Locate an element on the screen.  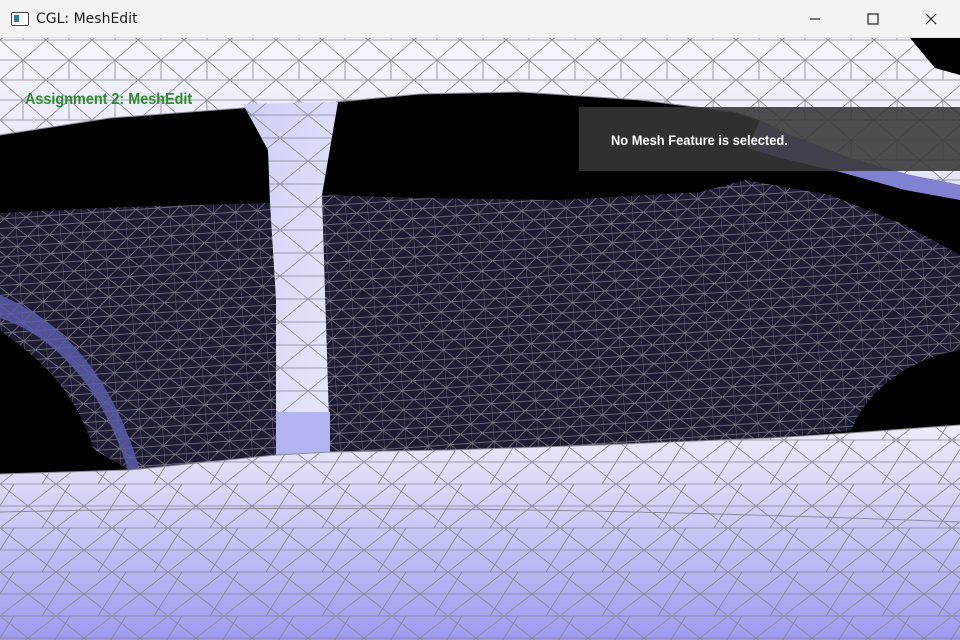
maximize-button is located at coordinates (873, 19).